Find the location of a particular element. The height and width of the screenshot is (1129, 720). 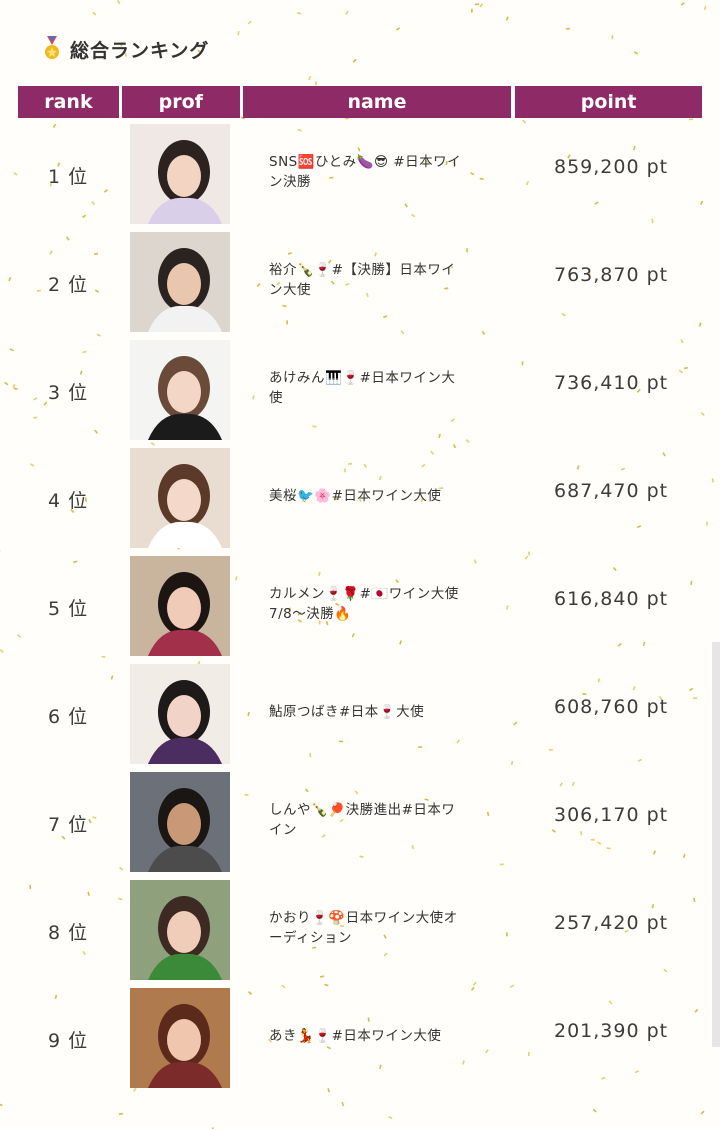

name-cell: カルメン🍷🌹#🇯🇵ワイン大使 7/8～決勝🔥 is located at coordinates (374, 604).